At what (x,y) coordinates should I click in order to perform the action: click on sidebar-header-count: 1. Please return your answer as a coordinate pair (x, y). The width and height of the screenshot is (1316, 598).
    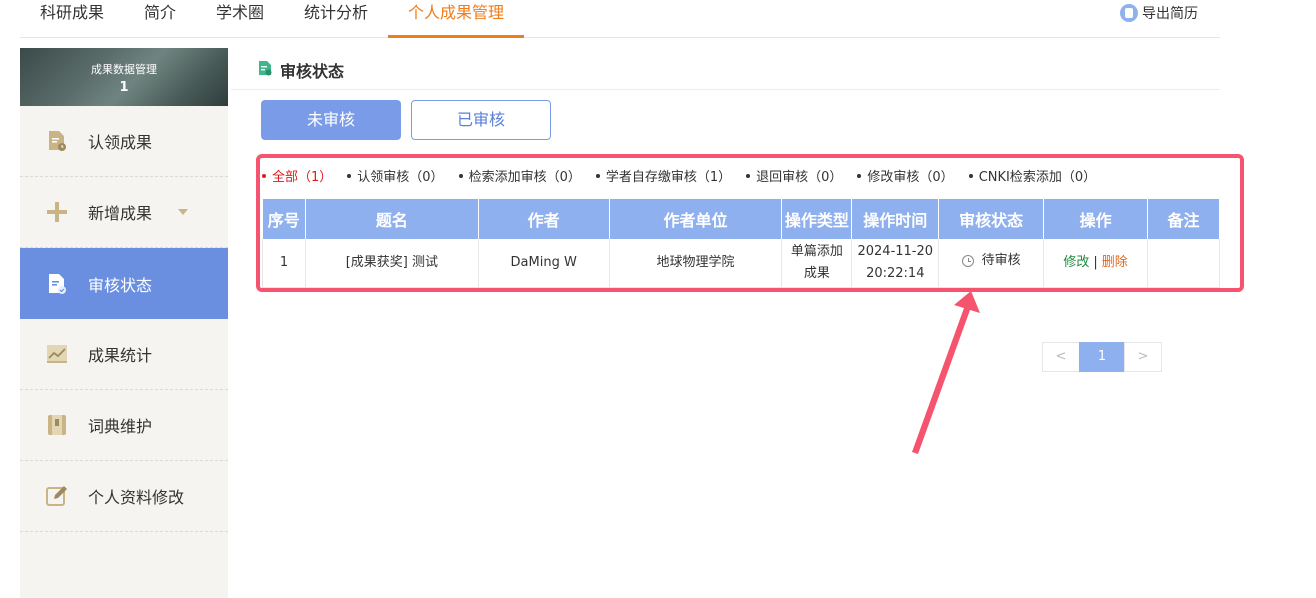
    Looking at the image, I should click on (124, 87).